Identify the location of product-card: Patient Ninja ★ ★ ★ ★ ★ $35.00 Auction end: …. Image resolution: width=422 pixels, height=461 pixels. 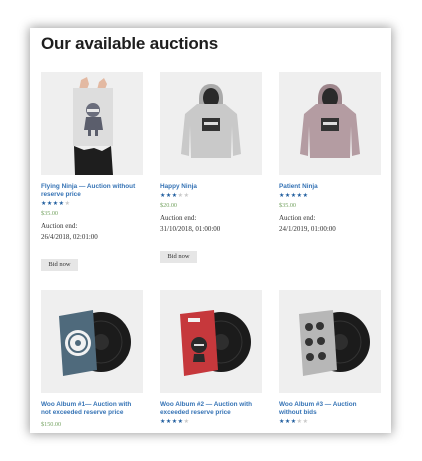
(330, 153).